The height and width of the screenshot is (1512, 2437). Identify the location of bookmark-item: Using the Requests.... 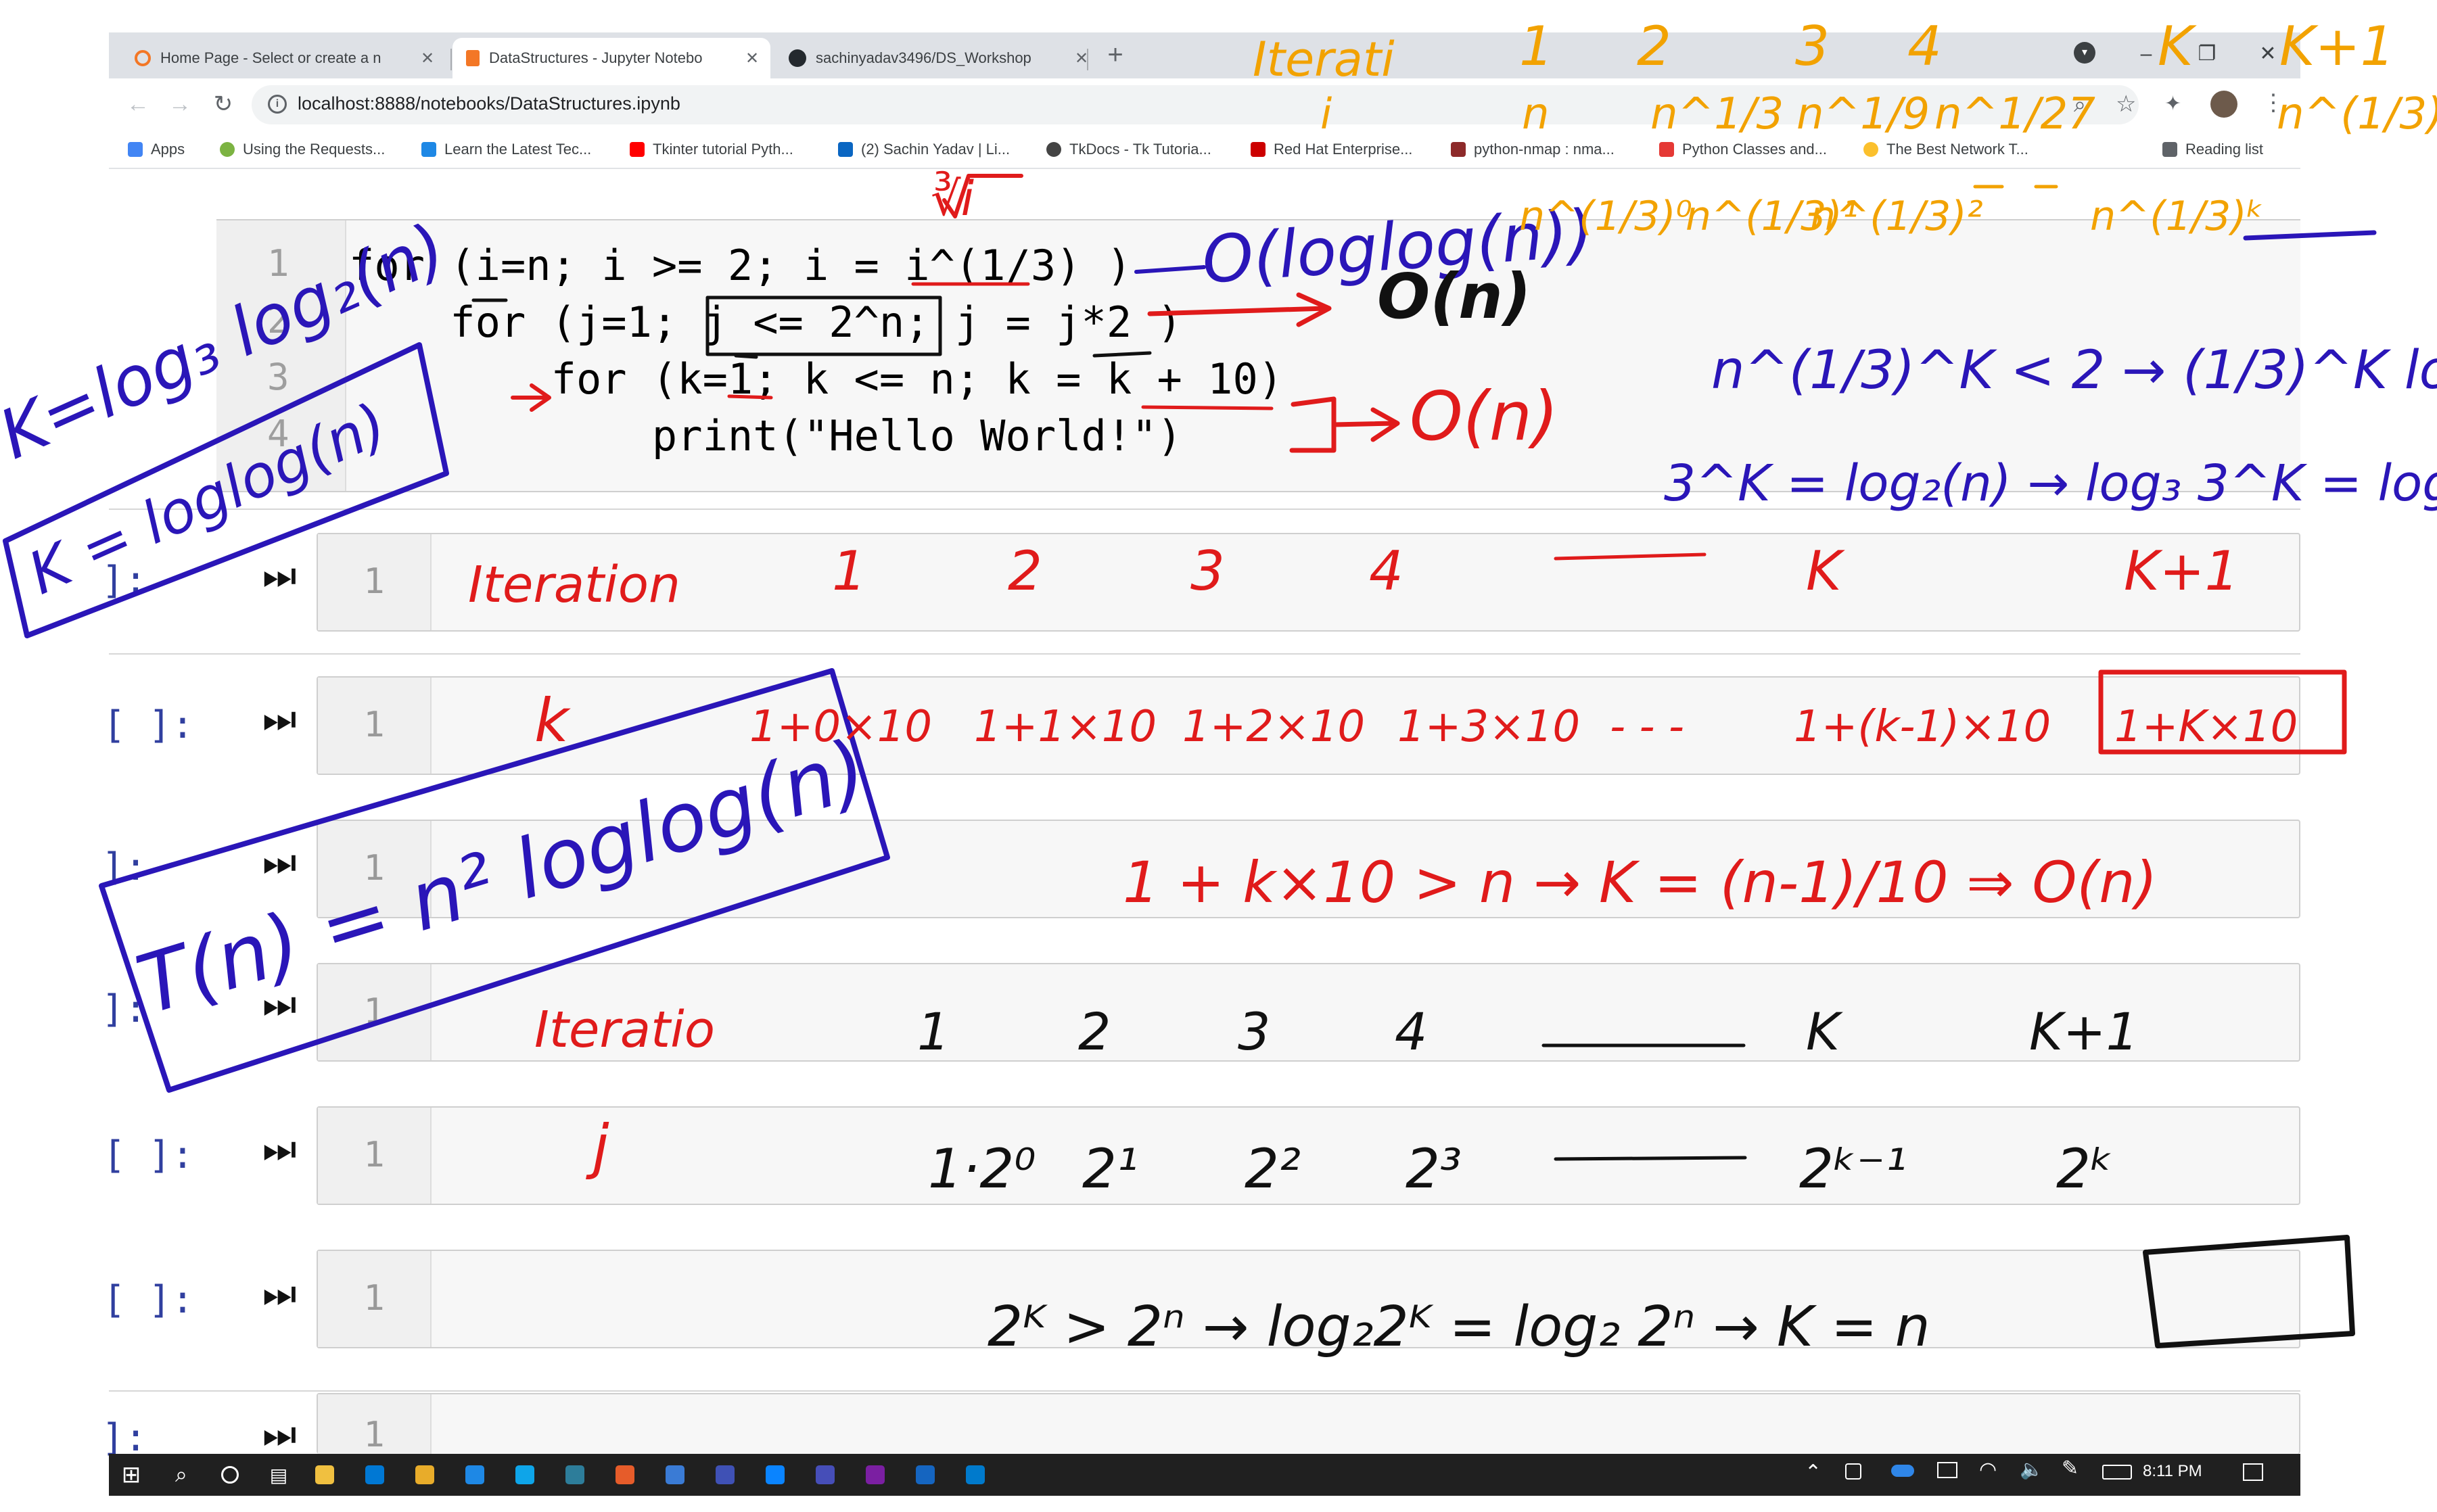
(302, 149).